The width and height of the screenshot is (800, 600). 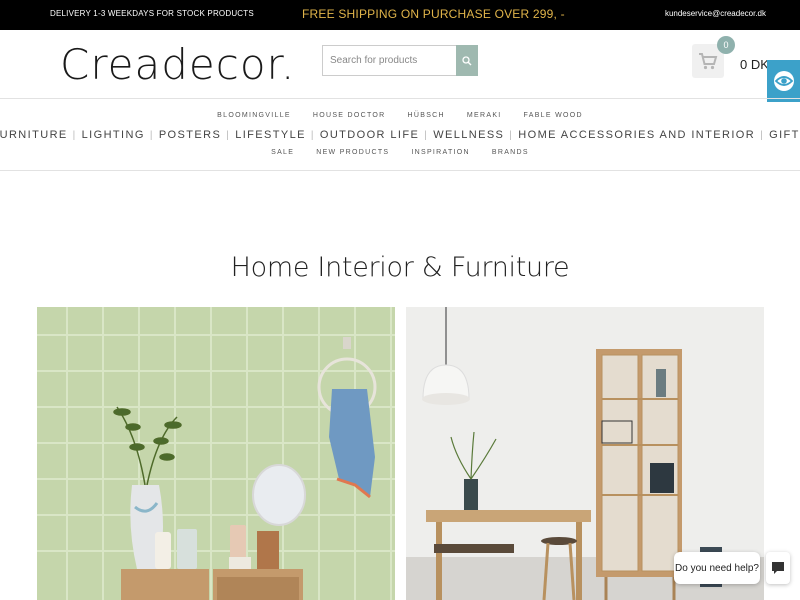 What do you see at coordinates (352, 152) in the screenshot?
I see `nav-new-products: NEW PRODUCTS` at bounding box center [352, 152].